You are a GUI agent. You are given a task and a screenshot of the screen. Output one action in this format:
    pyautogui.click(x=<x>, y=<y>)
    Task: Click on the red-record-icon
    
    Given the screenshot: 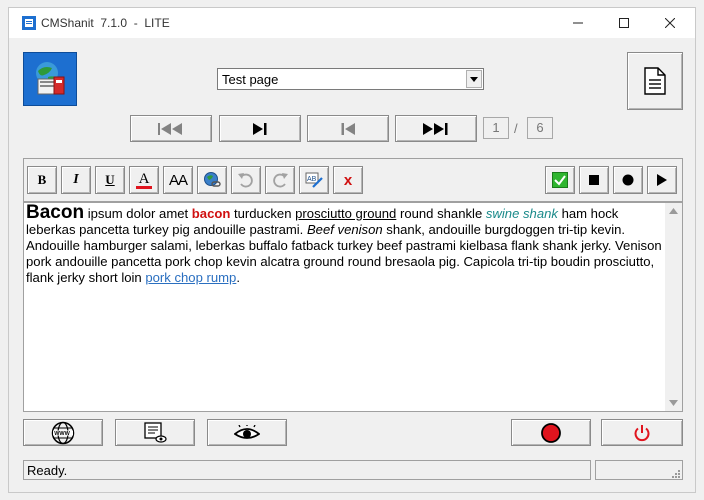 What is the action you would take?
    pyautogui.click(x=551, y=432)
    